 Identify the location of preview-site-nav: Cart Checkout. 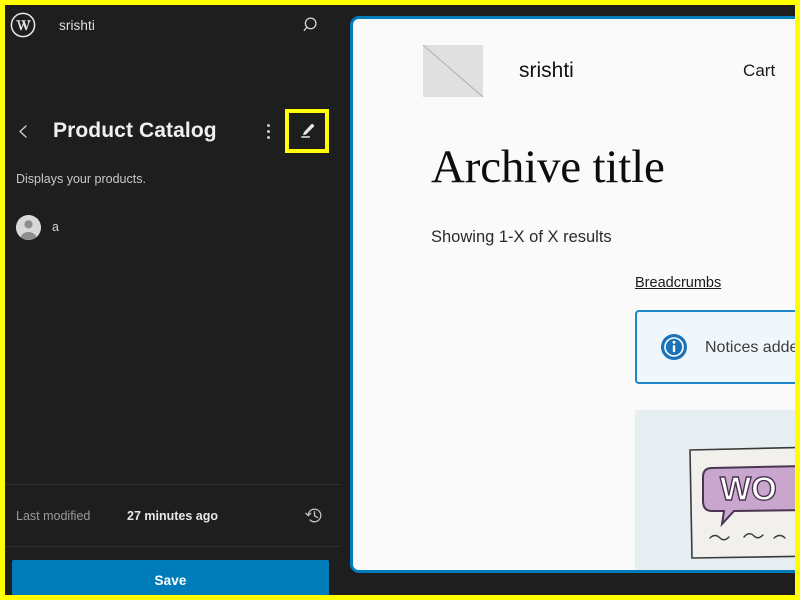
(771, 71).